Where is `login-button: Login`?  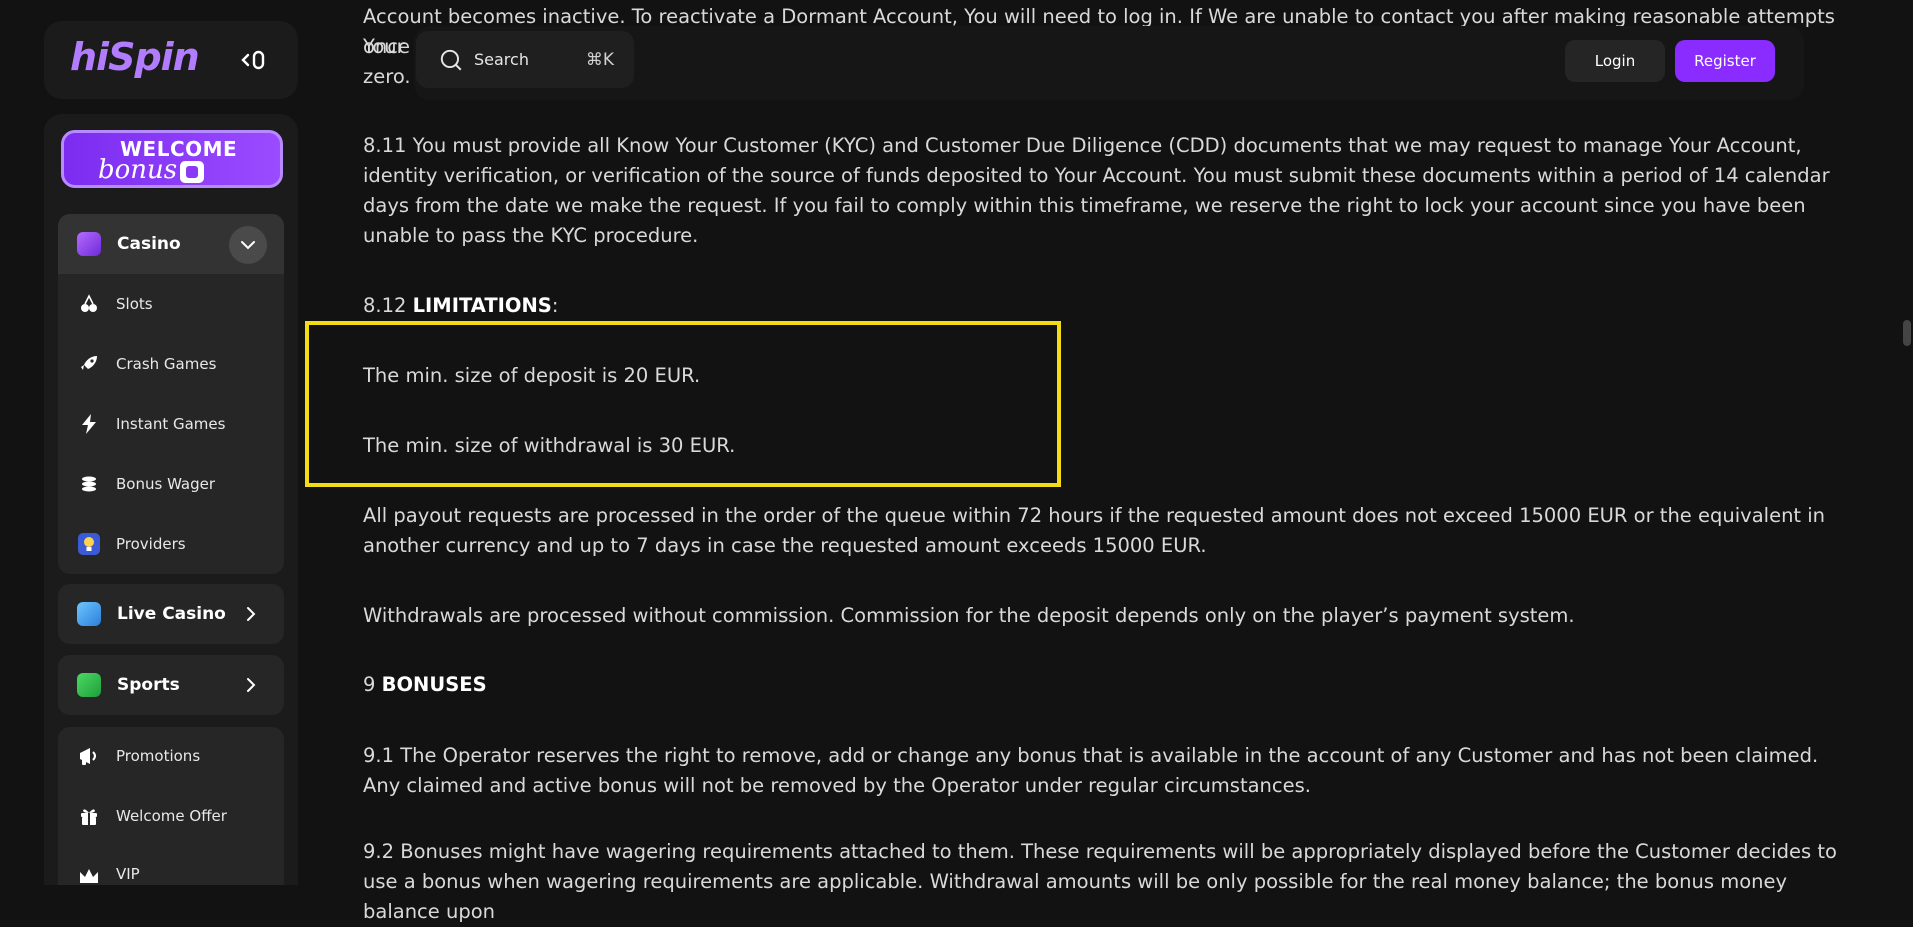 login-button: Login is located at coordinates (1615, 61).